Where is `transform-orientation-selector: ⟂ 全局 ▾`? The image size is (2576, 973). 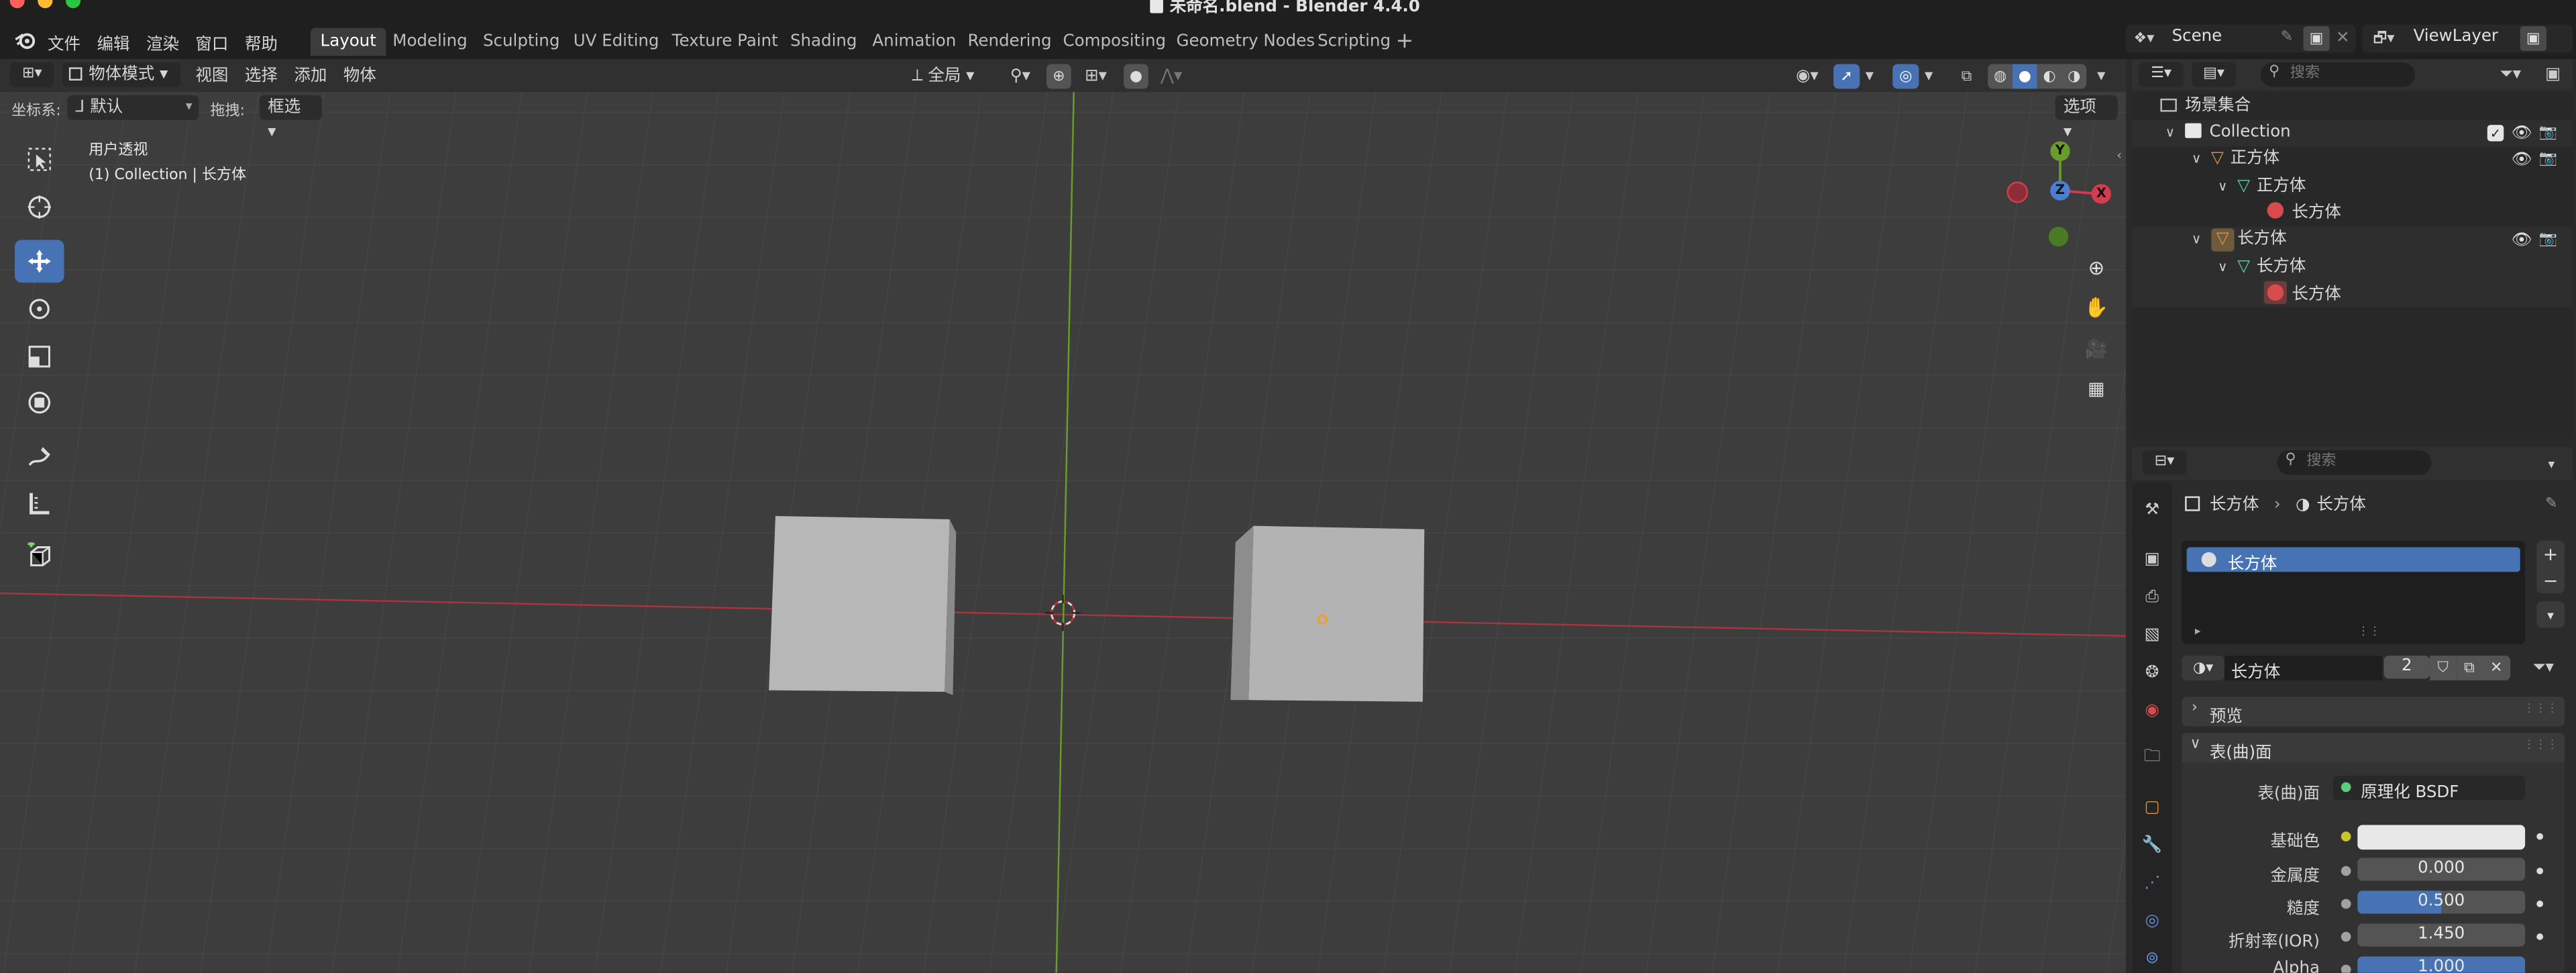
transform-orientation-selector: ⟂ 全局 ▾ is located at coordinates (951, 76).